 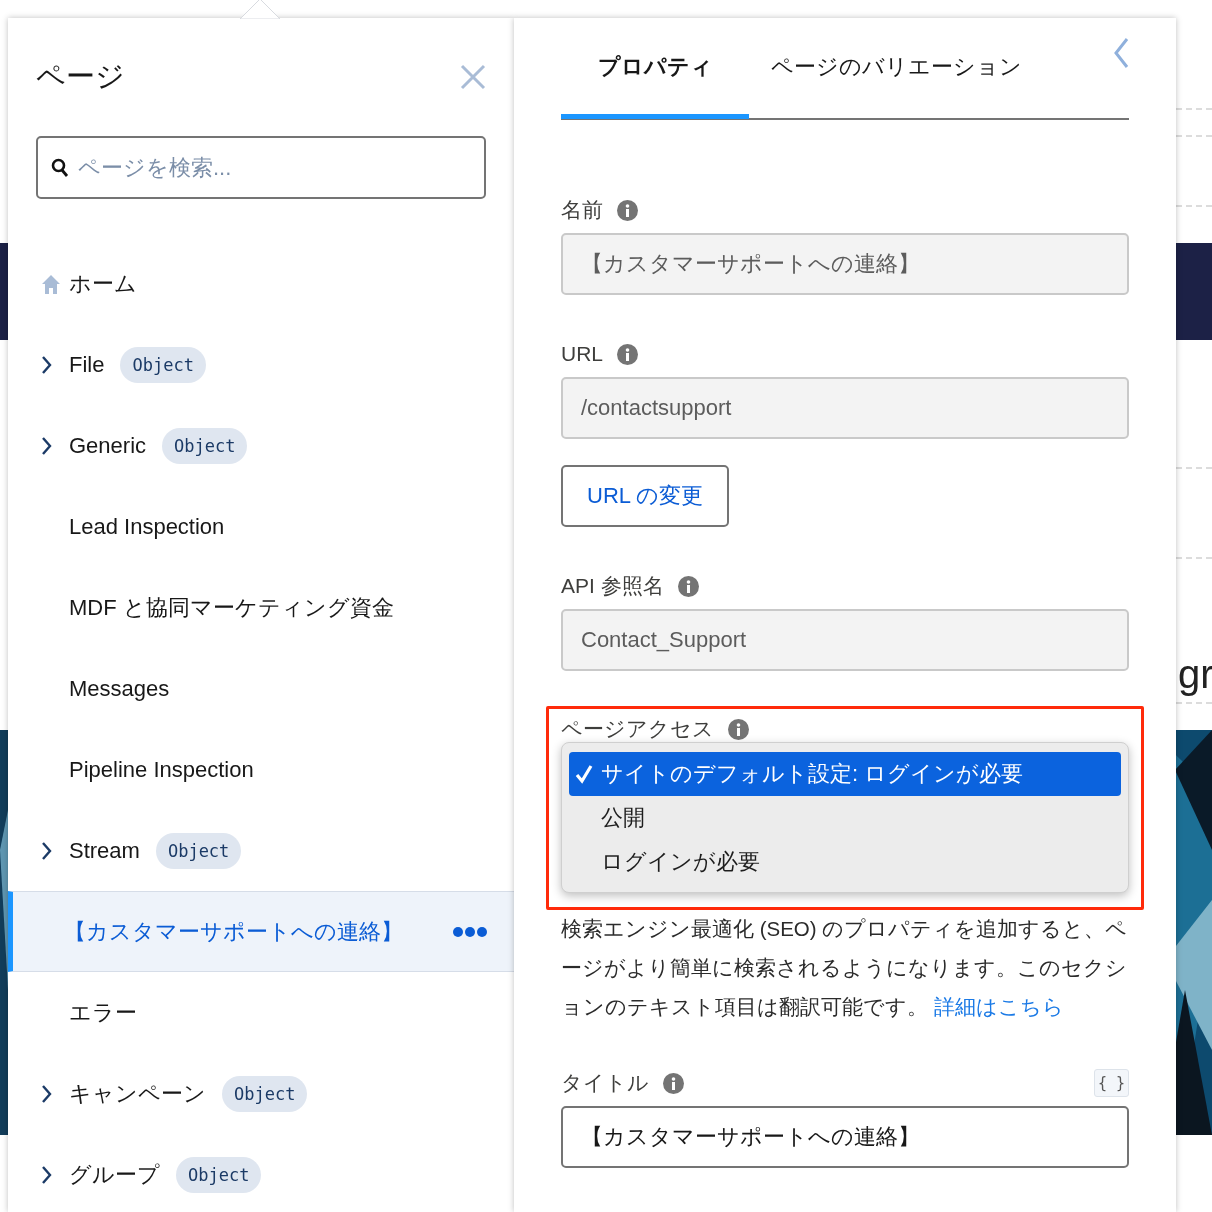 I want to click on page-list-item: Messages, so click(x=261, y=688).